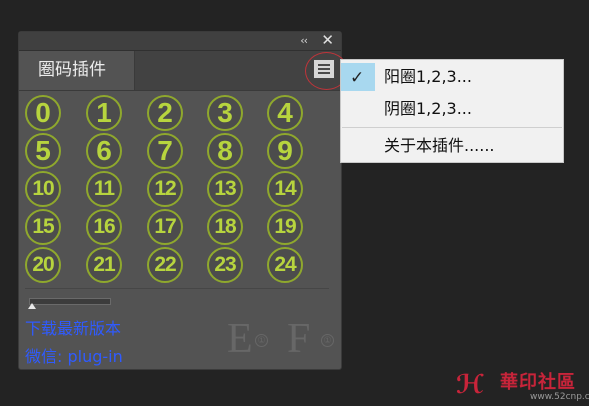 The width and height of the screenshot is (589, 406). What do you see at coordinates (470, 385) in the screenshot?
I see `logo-mark-icon: ℋ` at bounding box center [470, 385].